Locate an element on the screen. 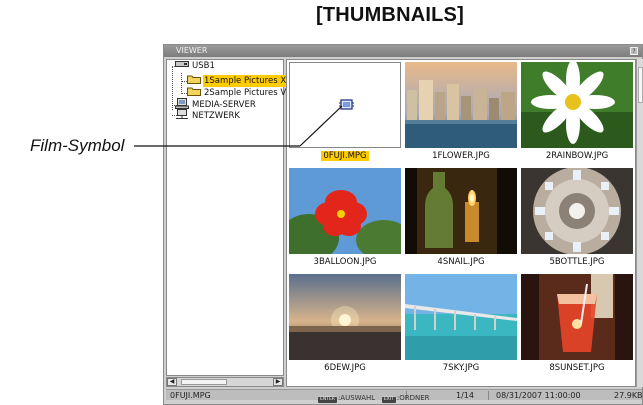 The height and width of the screenshot is (405, 643). exit-key-label: :ORDNER is located at coordinates (413, 398).